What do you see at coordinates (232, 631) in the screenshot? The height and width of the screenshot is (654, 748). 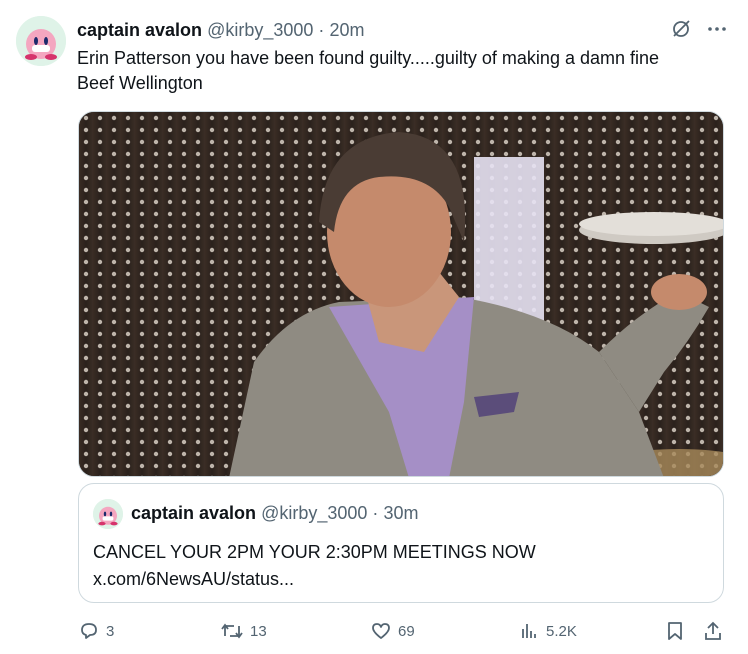 I see `repost-icon` at bounding box center [232, 631].